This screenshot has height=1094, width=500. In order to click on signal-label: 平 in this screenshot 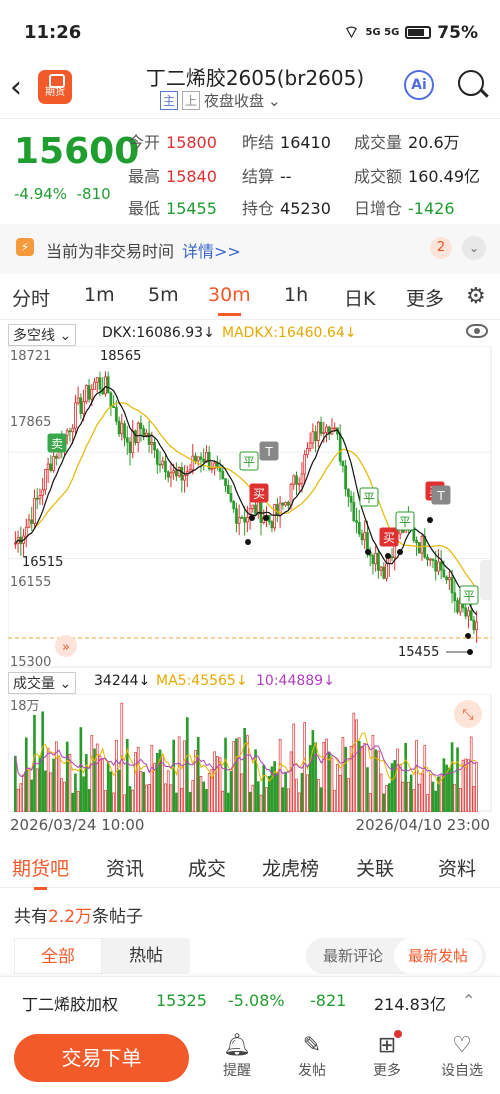, I will do `click(405, 522)`.